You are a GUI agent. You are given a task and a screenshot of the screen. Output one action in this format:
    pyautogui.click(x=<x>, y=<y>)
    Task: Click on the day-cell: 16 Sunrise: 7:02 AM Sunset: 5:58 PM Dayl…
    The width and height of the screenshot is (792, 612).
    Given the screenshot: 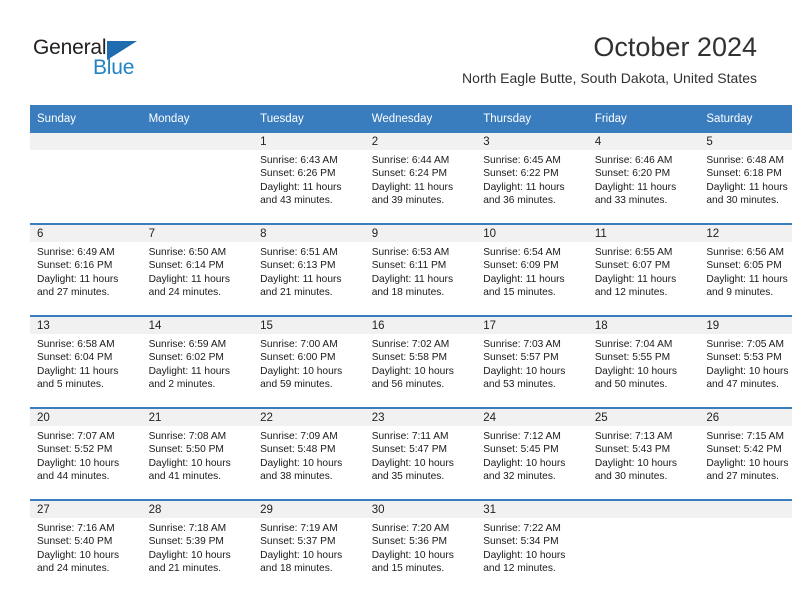 What is the action you would take?
    pyautogui.click(x=420, y=361)
    